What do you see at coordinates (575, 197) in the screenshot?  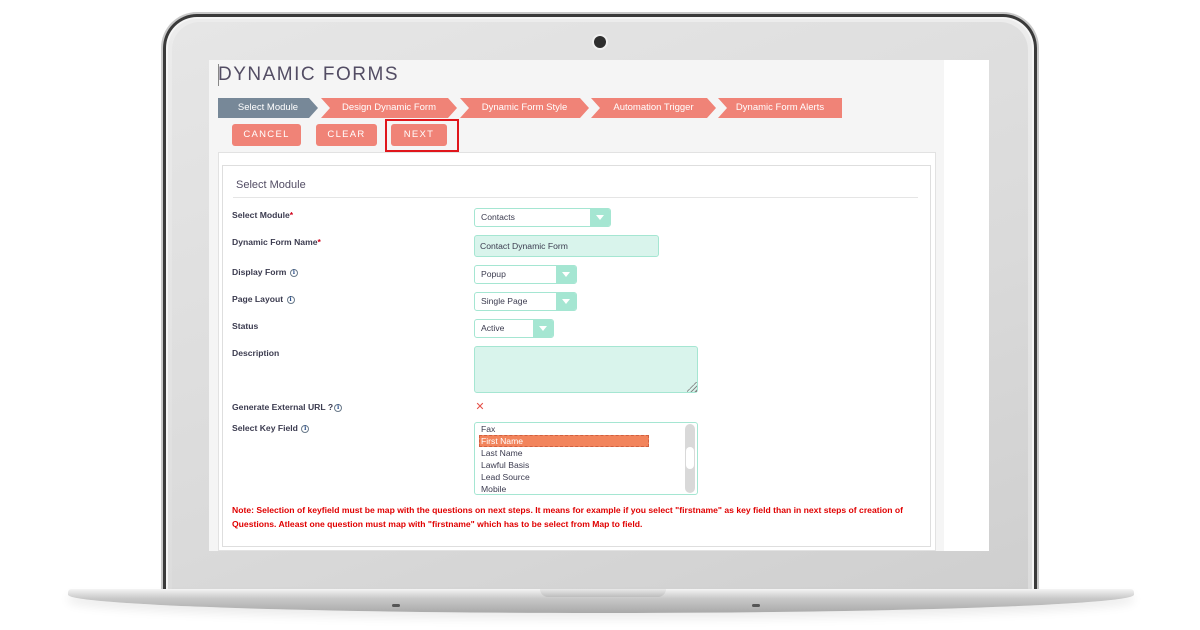 I see `divider` at bounding box center [575, 197].